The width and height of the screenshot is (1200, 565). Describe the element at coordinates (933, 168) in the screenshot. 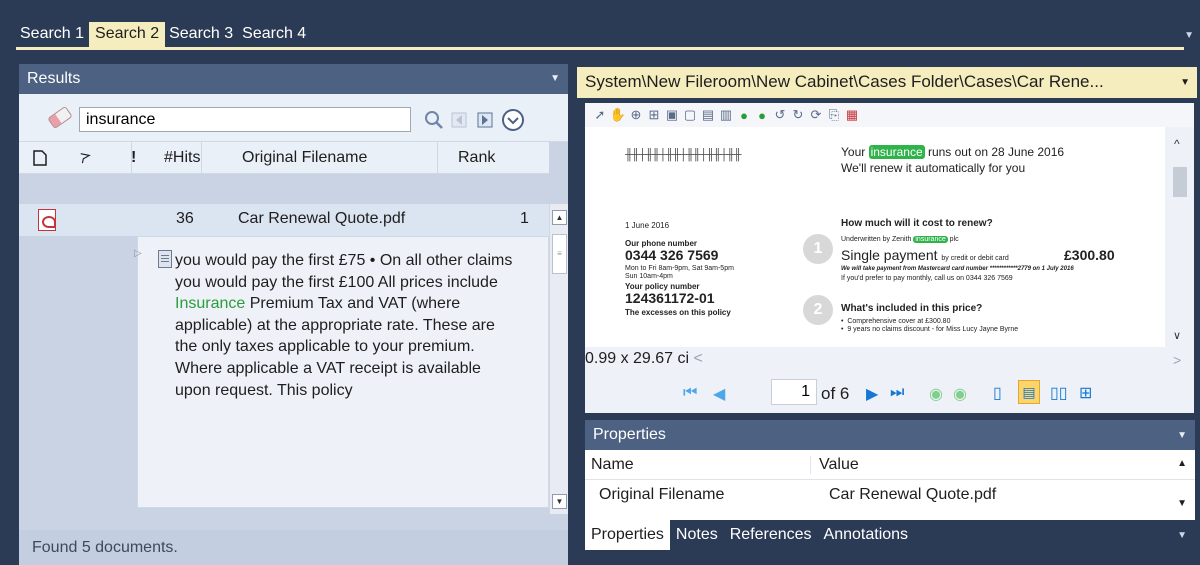

I see `doc-top-line-2: We'll renew it automatically for you` at that location.